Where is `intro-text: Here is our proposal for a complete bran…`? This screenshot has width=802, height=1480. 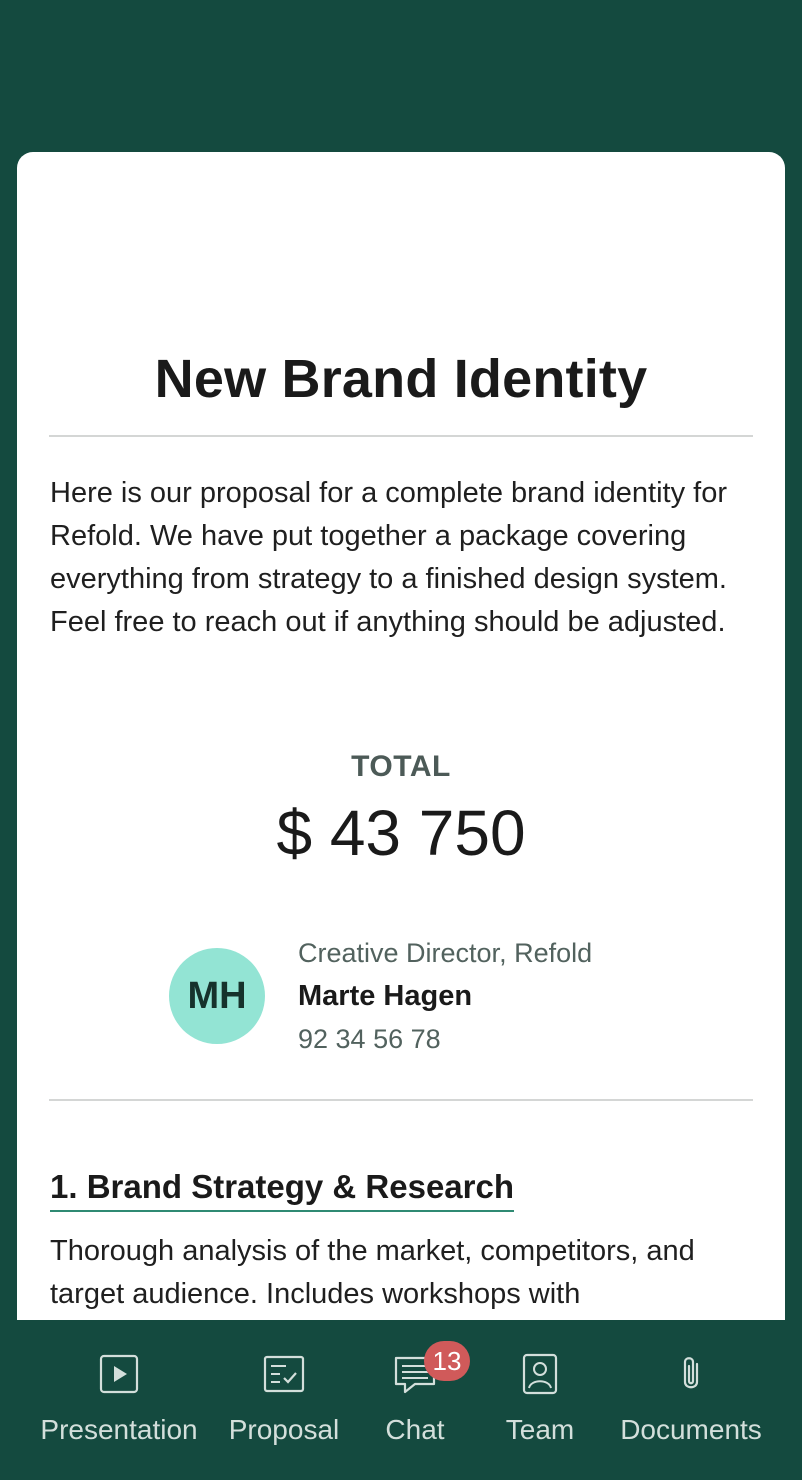
intro-text: Here is our proposal for a complete bran… is located at coordinates (389, 557).